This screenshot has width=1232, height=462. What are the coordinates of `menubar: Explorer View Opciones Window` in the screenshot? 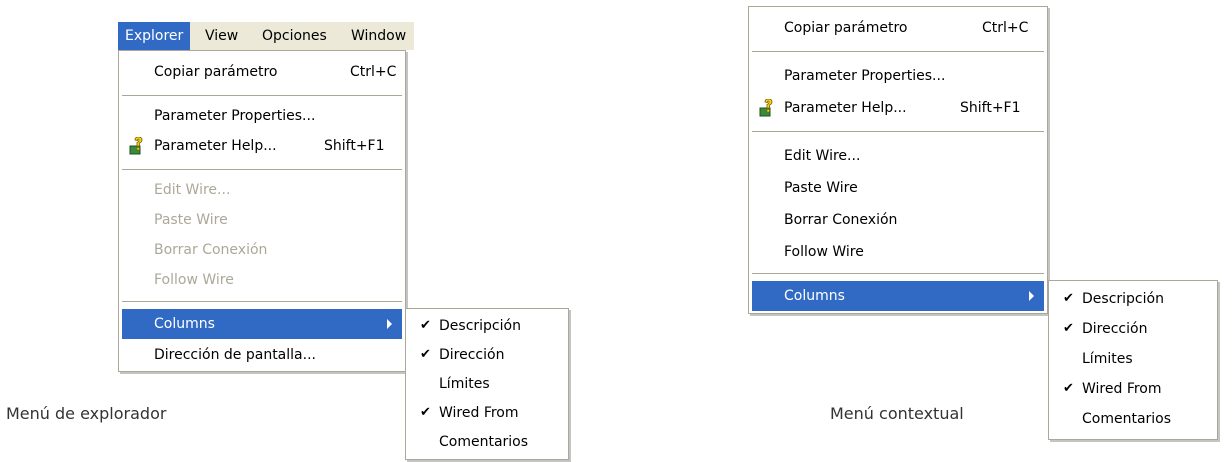 It's located at (266, 36).